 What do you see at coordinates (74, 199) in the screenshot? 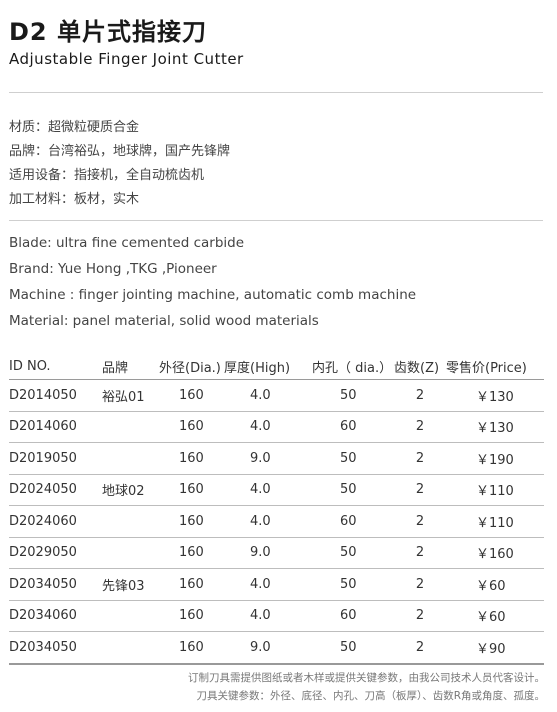
I see `spec-processing-cn: 加工材料：板材，实木` at bounding box center [74, 199].